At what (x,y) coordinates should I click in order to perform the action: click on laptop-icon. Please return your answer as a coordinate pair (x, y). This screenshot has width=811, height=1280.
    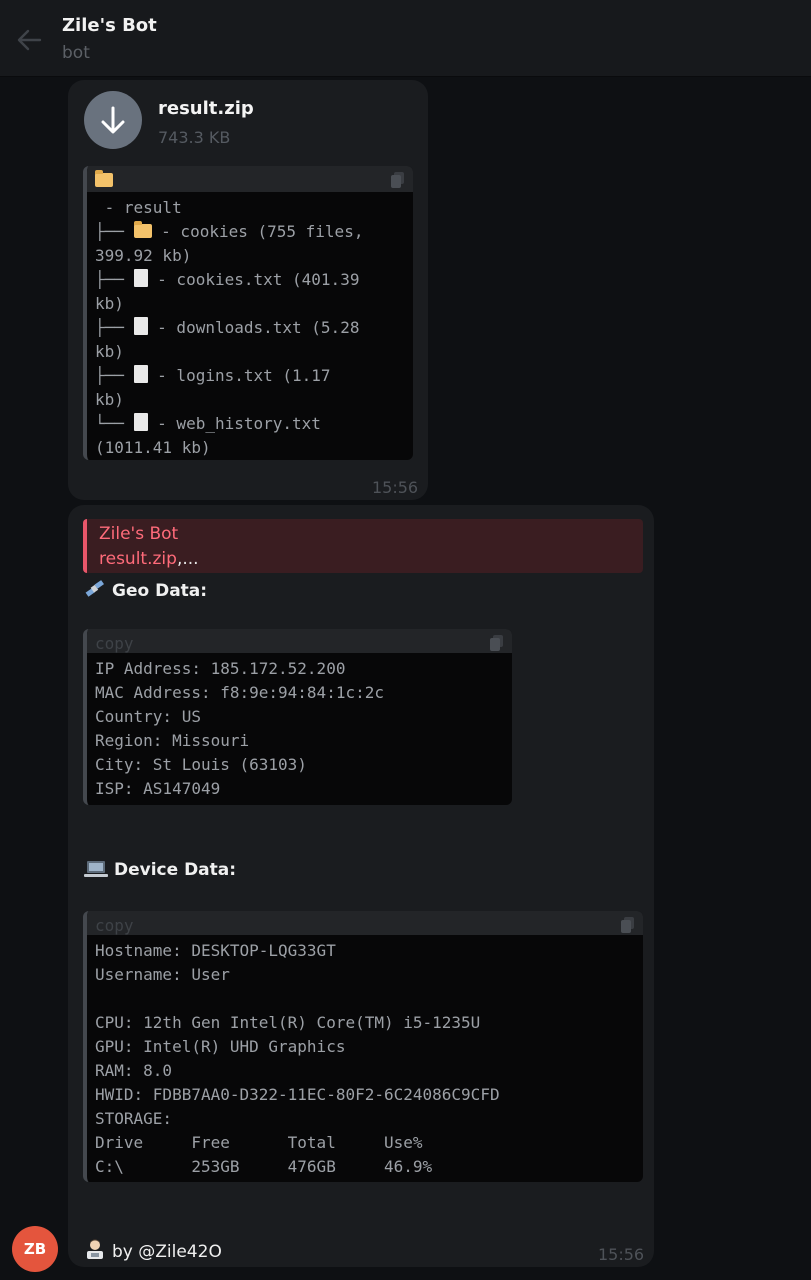
    Looking at the image, I should click on (96, 869).